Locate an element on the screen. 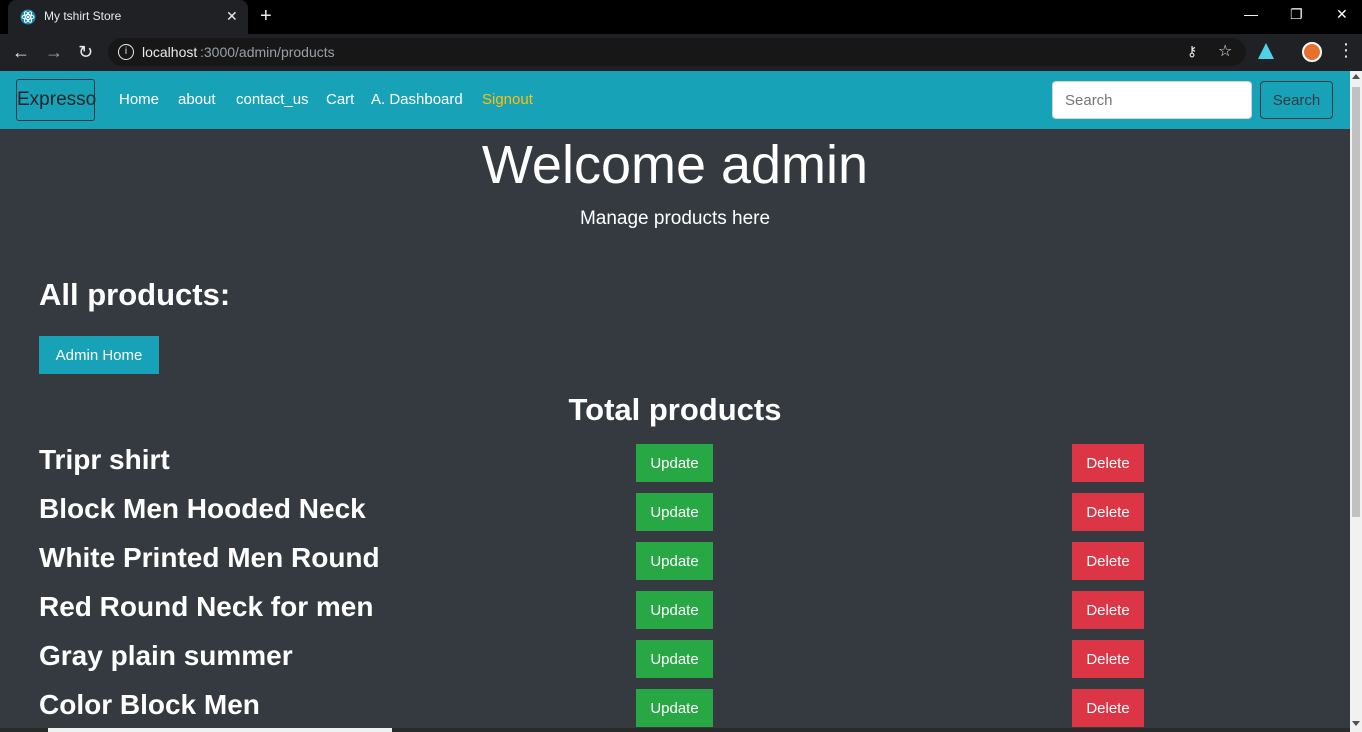  product-name: Red Round Neck for men is located at coordinates (206, 606).